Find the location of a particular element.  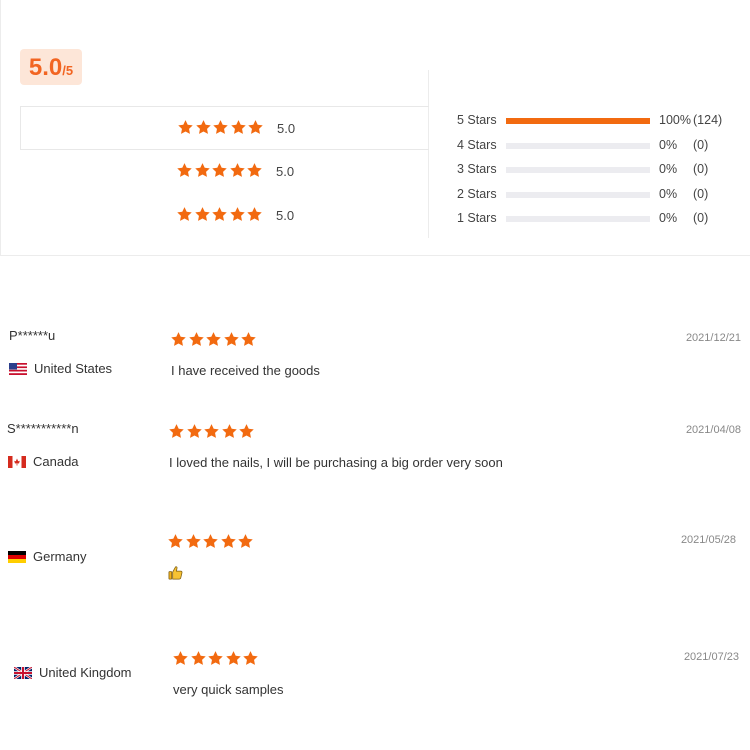

overall-score: 5.0 is located at coordinates (45, 67).